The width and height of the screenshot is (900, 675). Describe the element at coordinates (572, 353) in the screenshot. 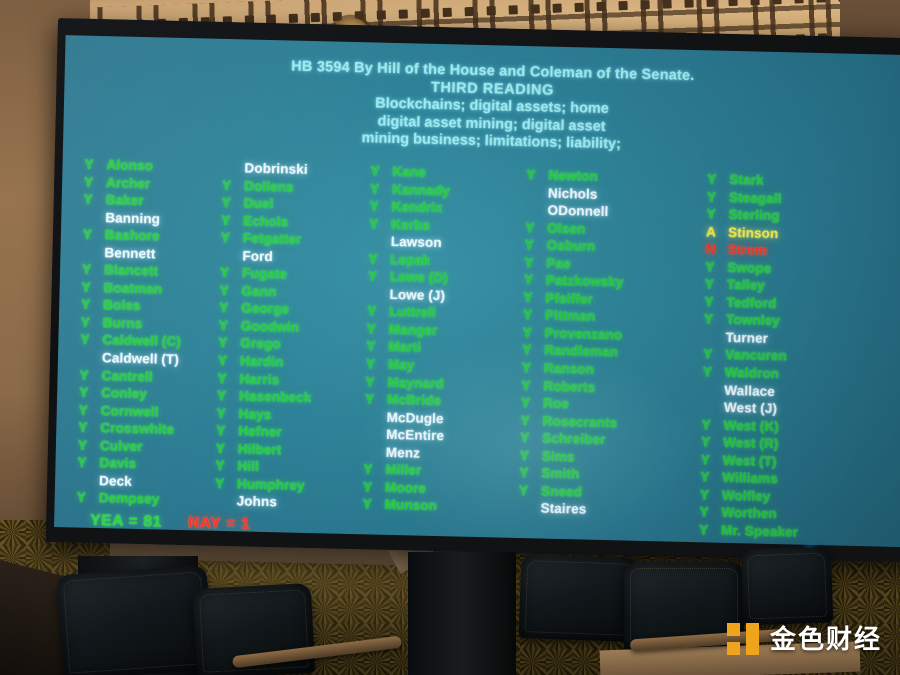

I see `vote-row: Y Randleman` at that location.